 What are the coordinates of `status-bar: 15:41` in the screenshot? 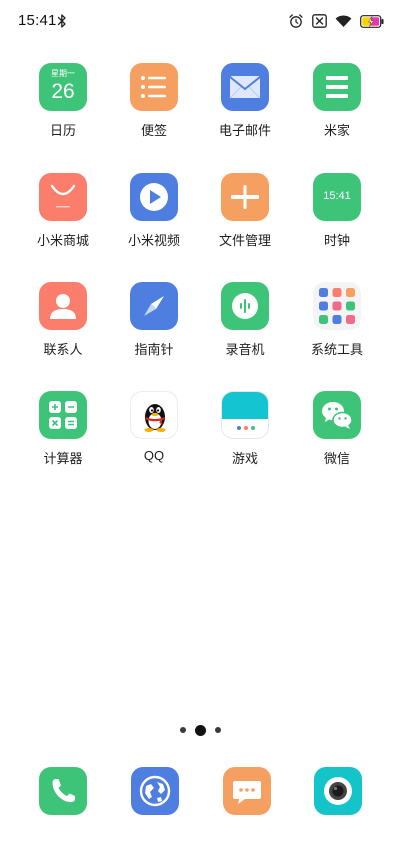 It's located at (200, 21).